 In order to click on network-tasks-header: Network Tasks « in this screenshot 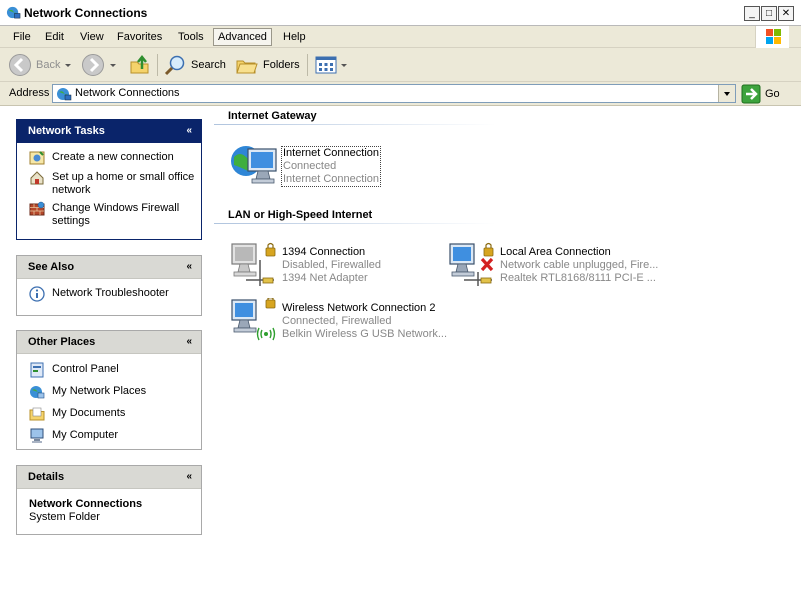, I will do `click(109, 131)`.